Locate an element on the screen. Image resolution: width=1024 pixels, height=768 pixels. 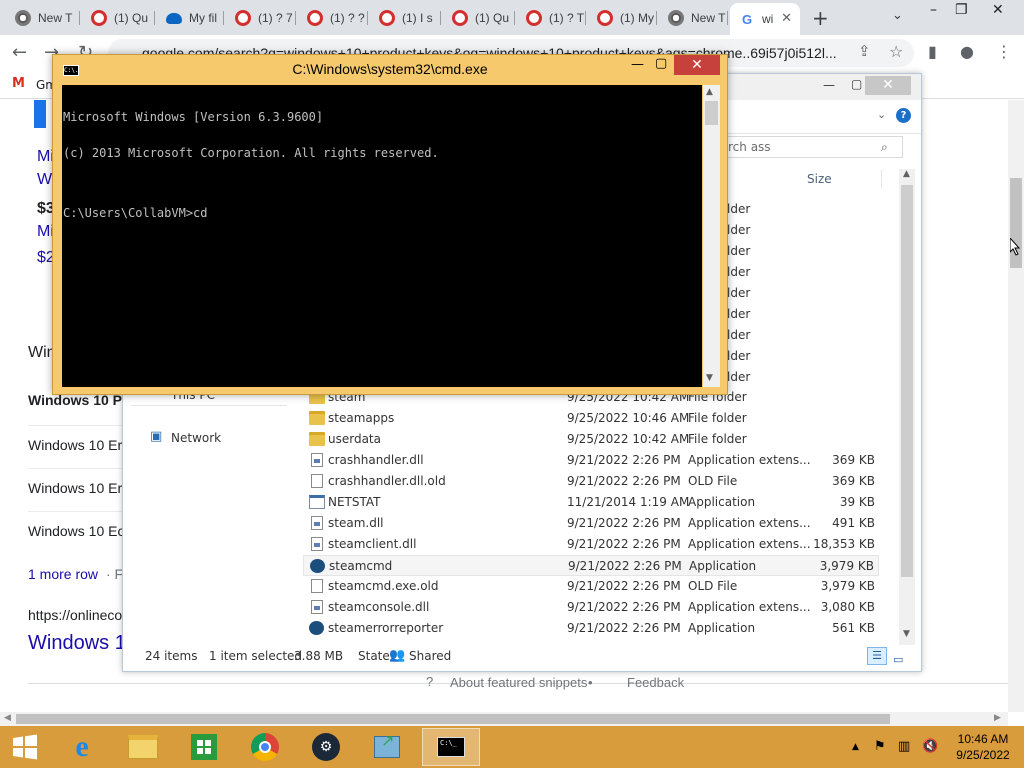
file-row: userdata 9/25/2022 10:42 AM File folder is located at coordinates (591, 439).